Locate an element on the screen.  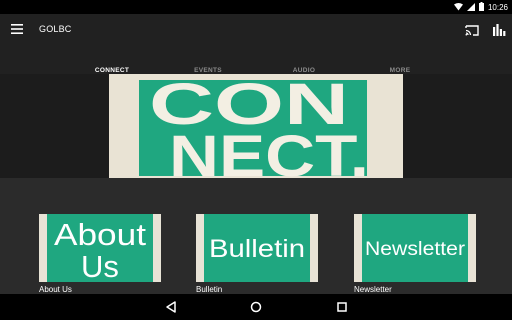
about-us-art-text: About Us is located at coordinates (100, 249).